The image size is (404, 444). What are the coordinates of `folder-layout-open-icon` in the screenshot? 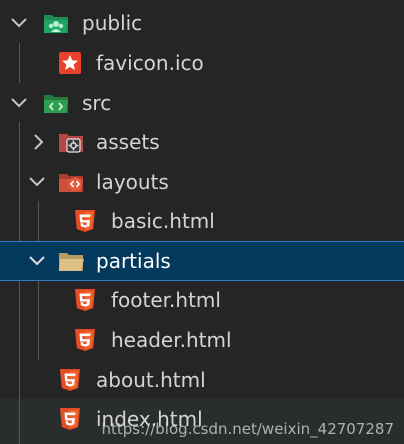 It's located at (71, 183).